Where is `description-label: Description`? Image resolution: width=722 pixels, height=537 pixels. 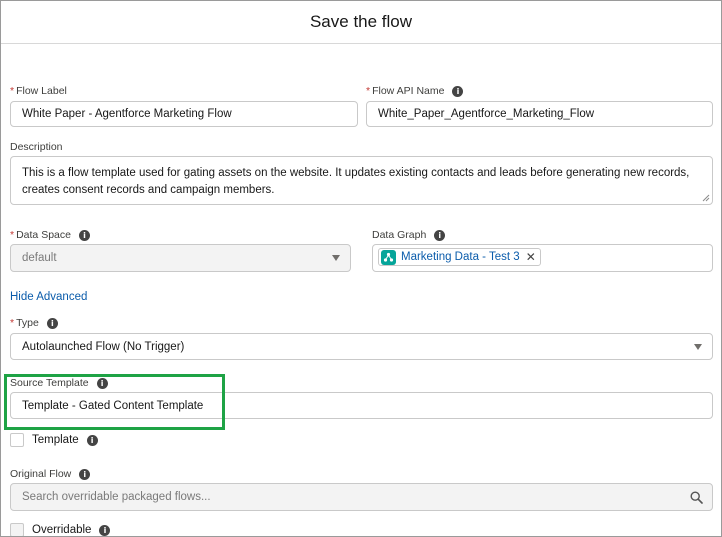
description-label: Description is located at coordinates (36, 147).